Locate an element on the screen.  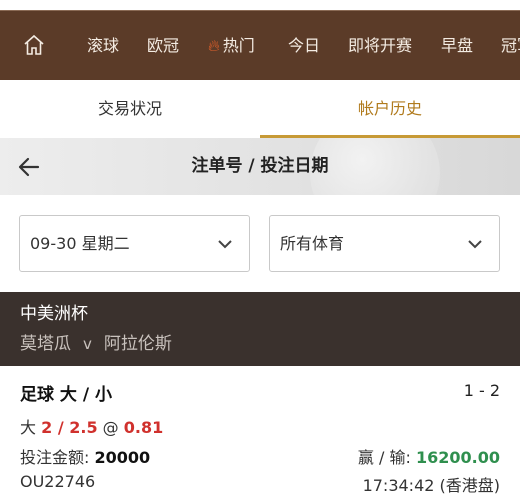
flame-icon: 🔥︎ is located at coordinates (214, 45).